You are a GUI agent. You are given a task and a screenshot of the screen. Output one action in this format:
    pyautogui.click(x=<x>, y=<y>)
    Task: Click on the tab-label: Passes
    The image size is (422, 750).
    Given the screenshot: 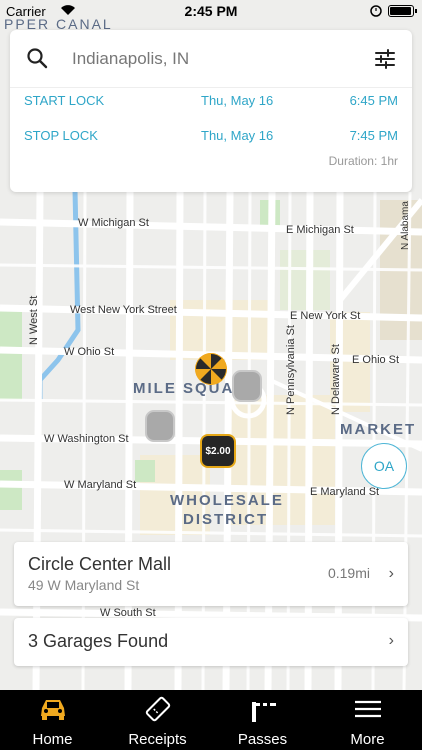 What is the action you would take?
    pyautogui.click(x=262, y=739)
    